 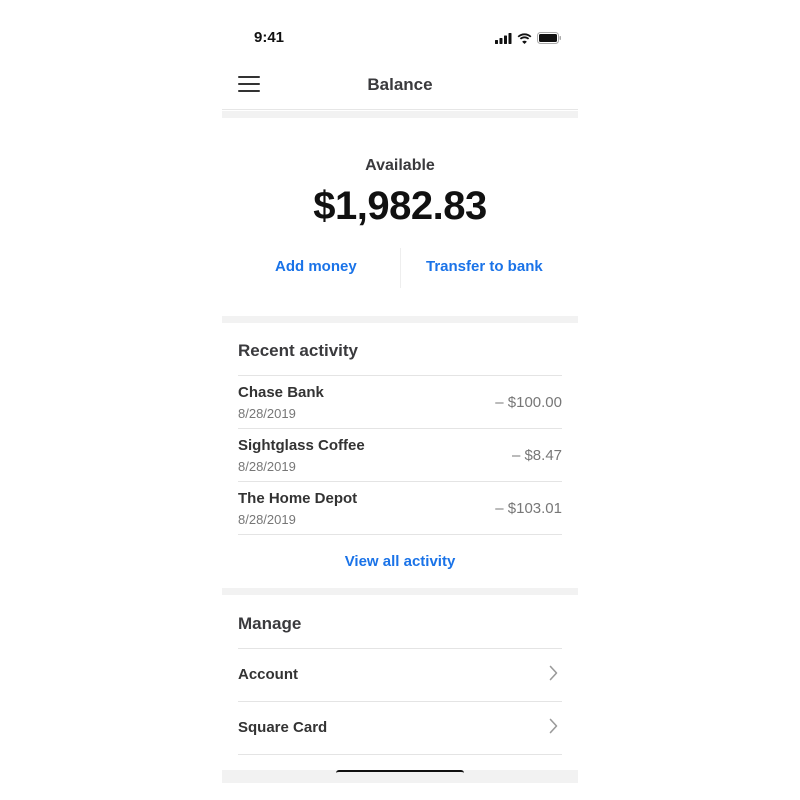 What do you see at coordinates (400, 455) in the screenshot?
I see `activity-row: Sightglass Coffee 8/28/2019 – $8.47` at bounding box center [400, 455].